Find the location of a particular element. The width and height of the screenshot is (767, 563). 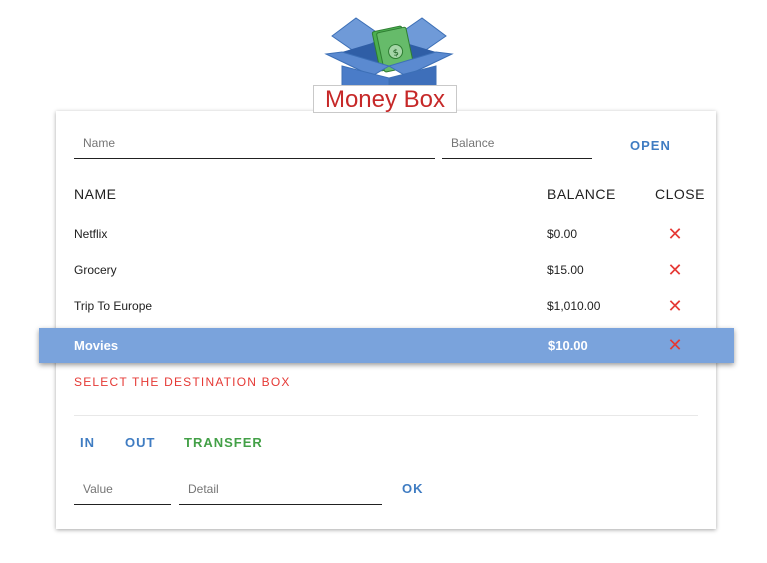

tab-out: OUT is located at coordinates (140, 442).